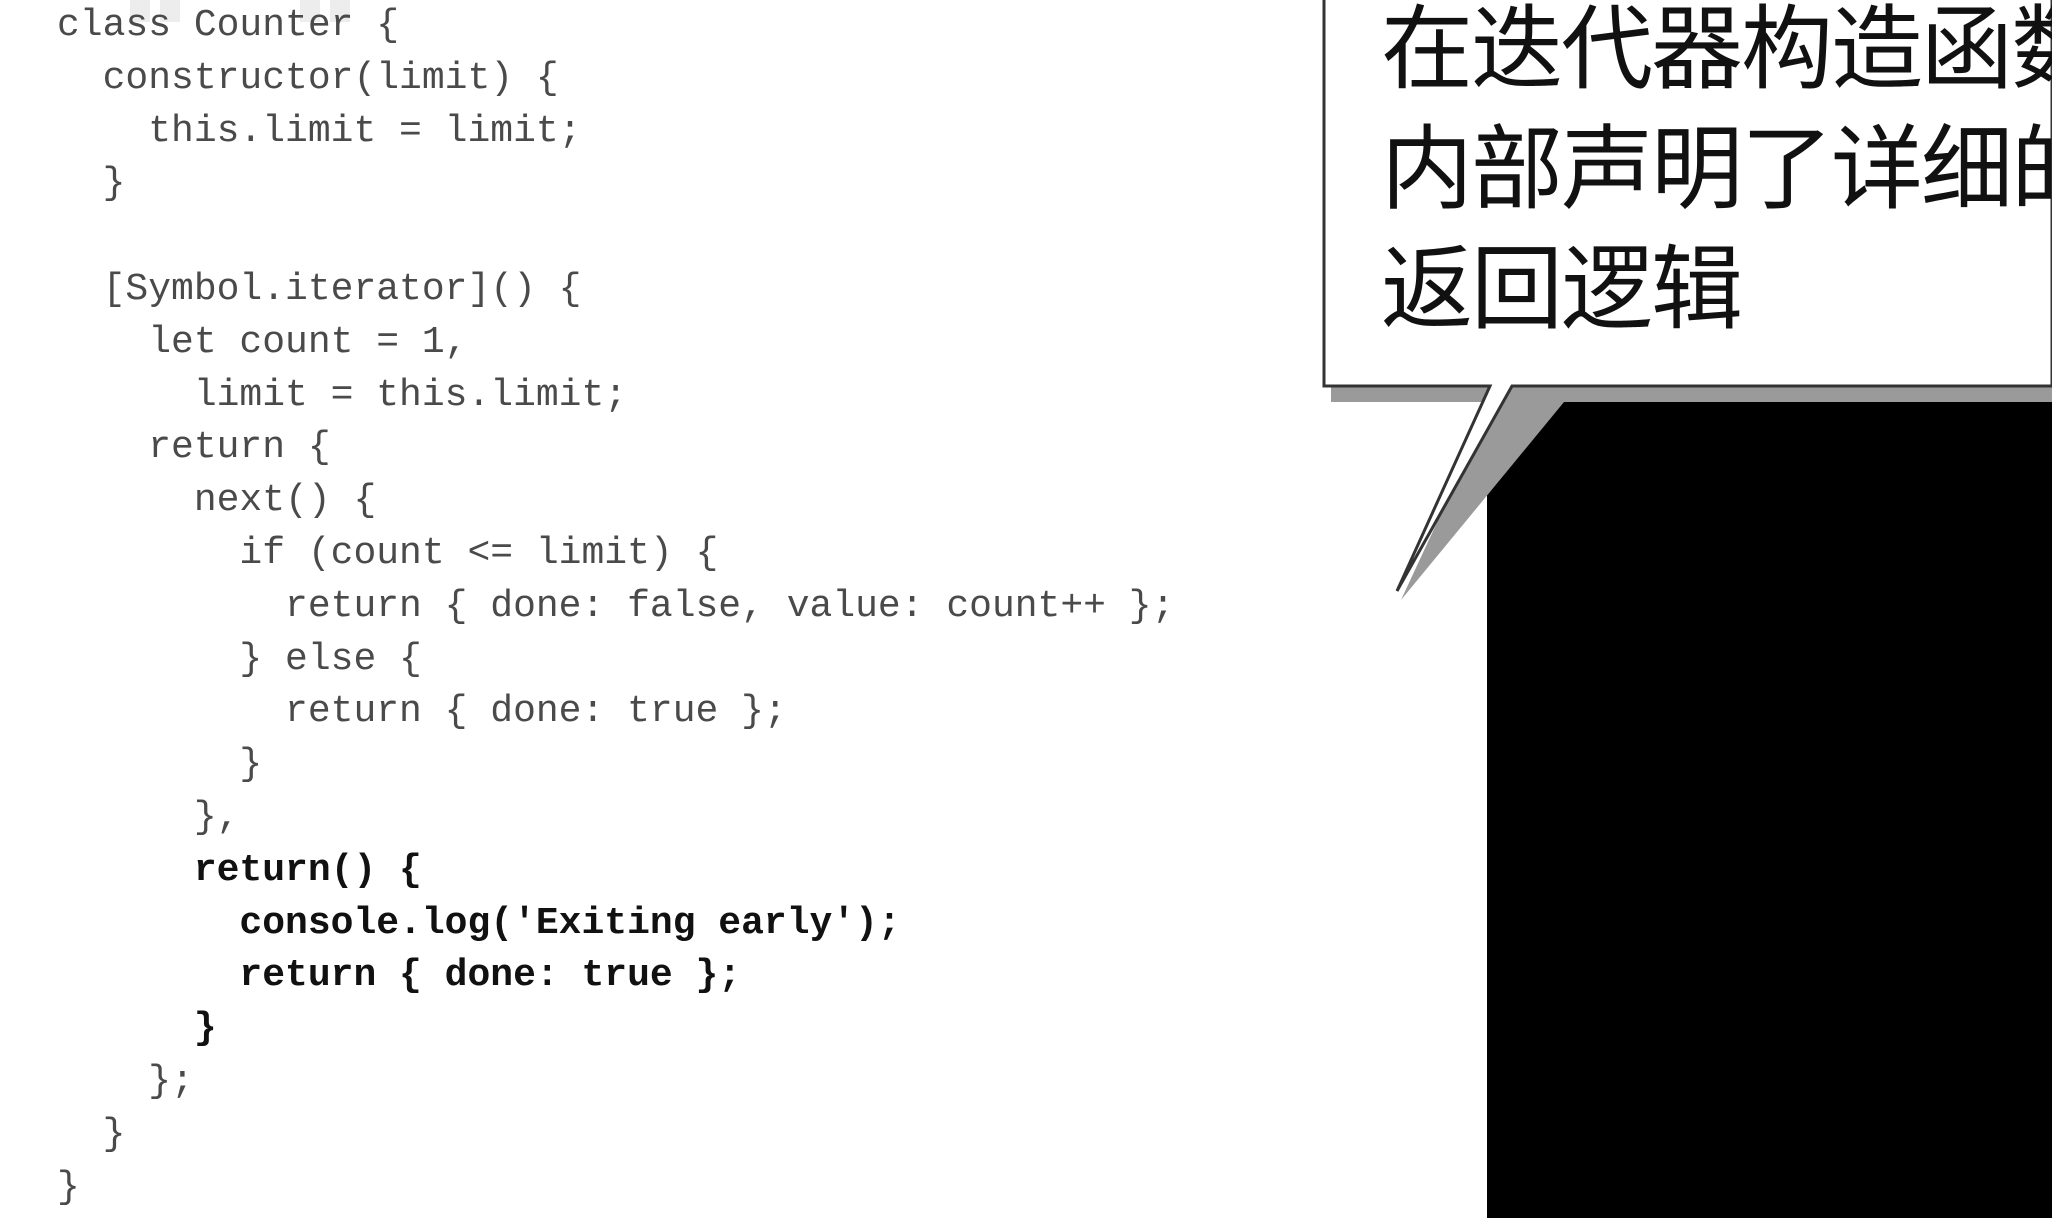 This screenshot has width=2052, height=1218. What do you see at coordinates (125, 1081) in the screenshot?
I see `code-line: };` at bounding box center [125, 1081].